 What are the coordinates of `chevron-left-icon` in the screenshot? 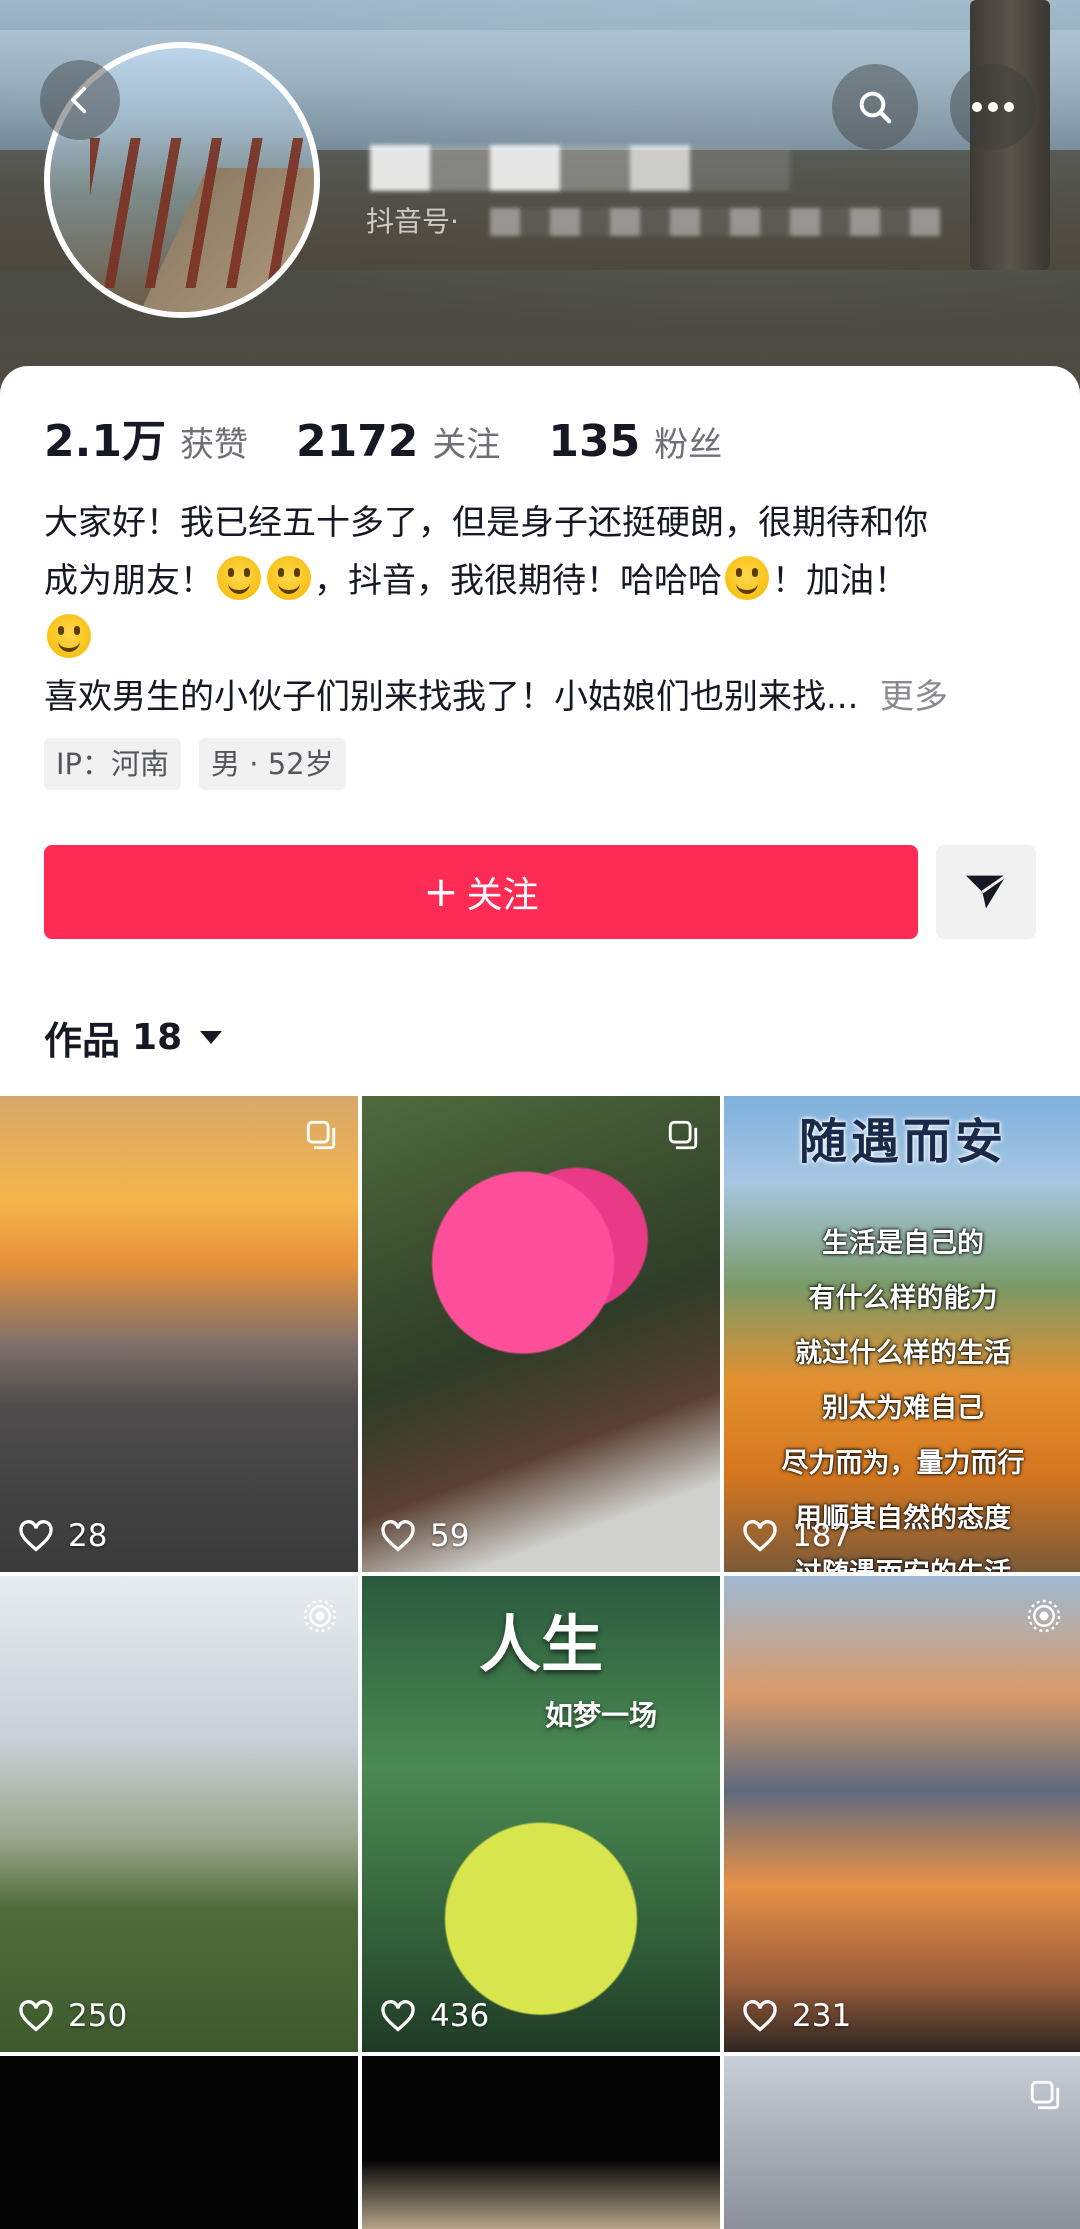 It's located at (79, 100).